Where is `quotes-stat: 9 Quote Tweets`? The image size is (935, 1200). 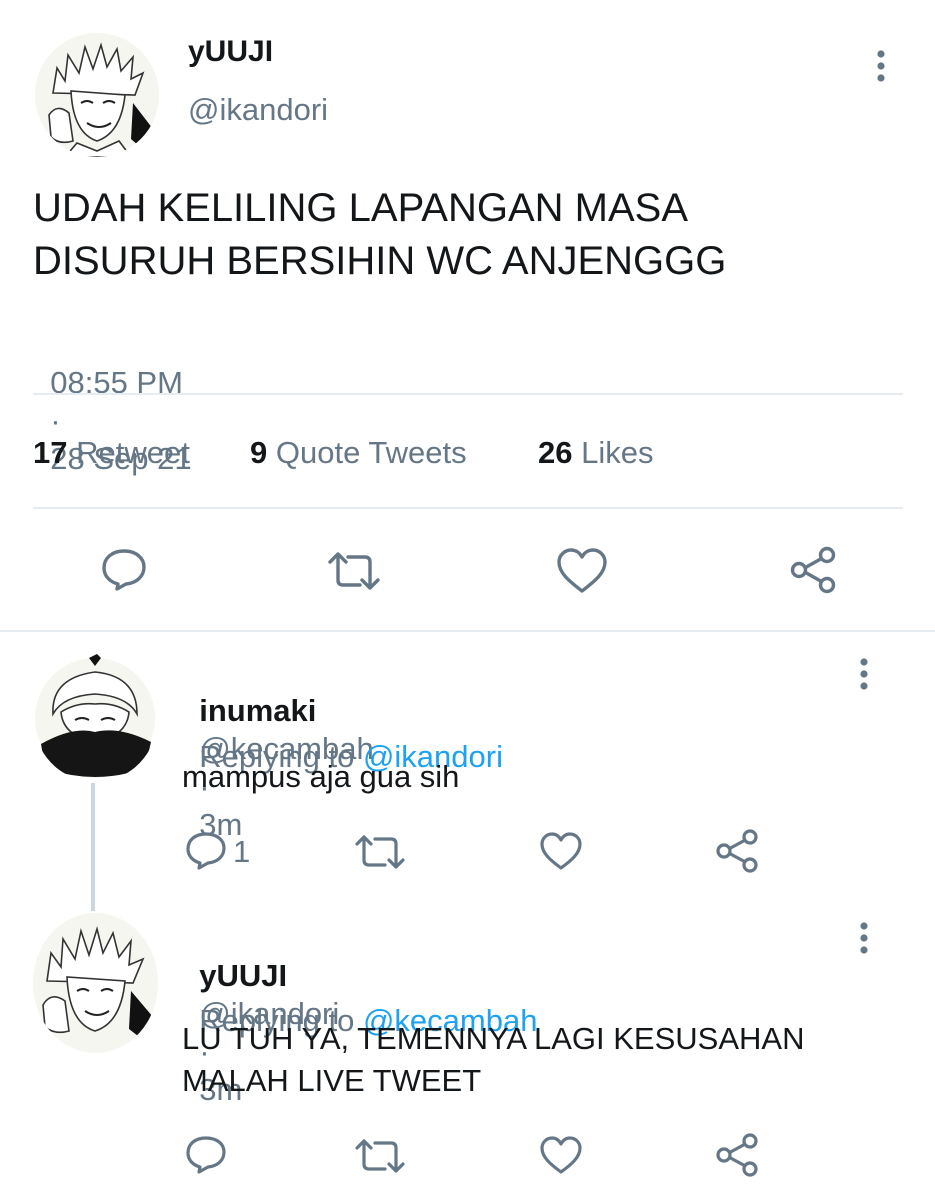
quotes-stat: 9 Quote Tweets is located at coordinates (358, 453).